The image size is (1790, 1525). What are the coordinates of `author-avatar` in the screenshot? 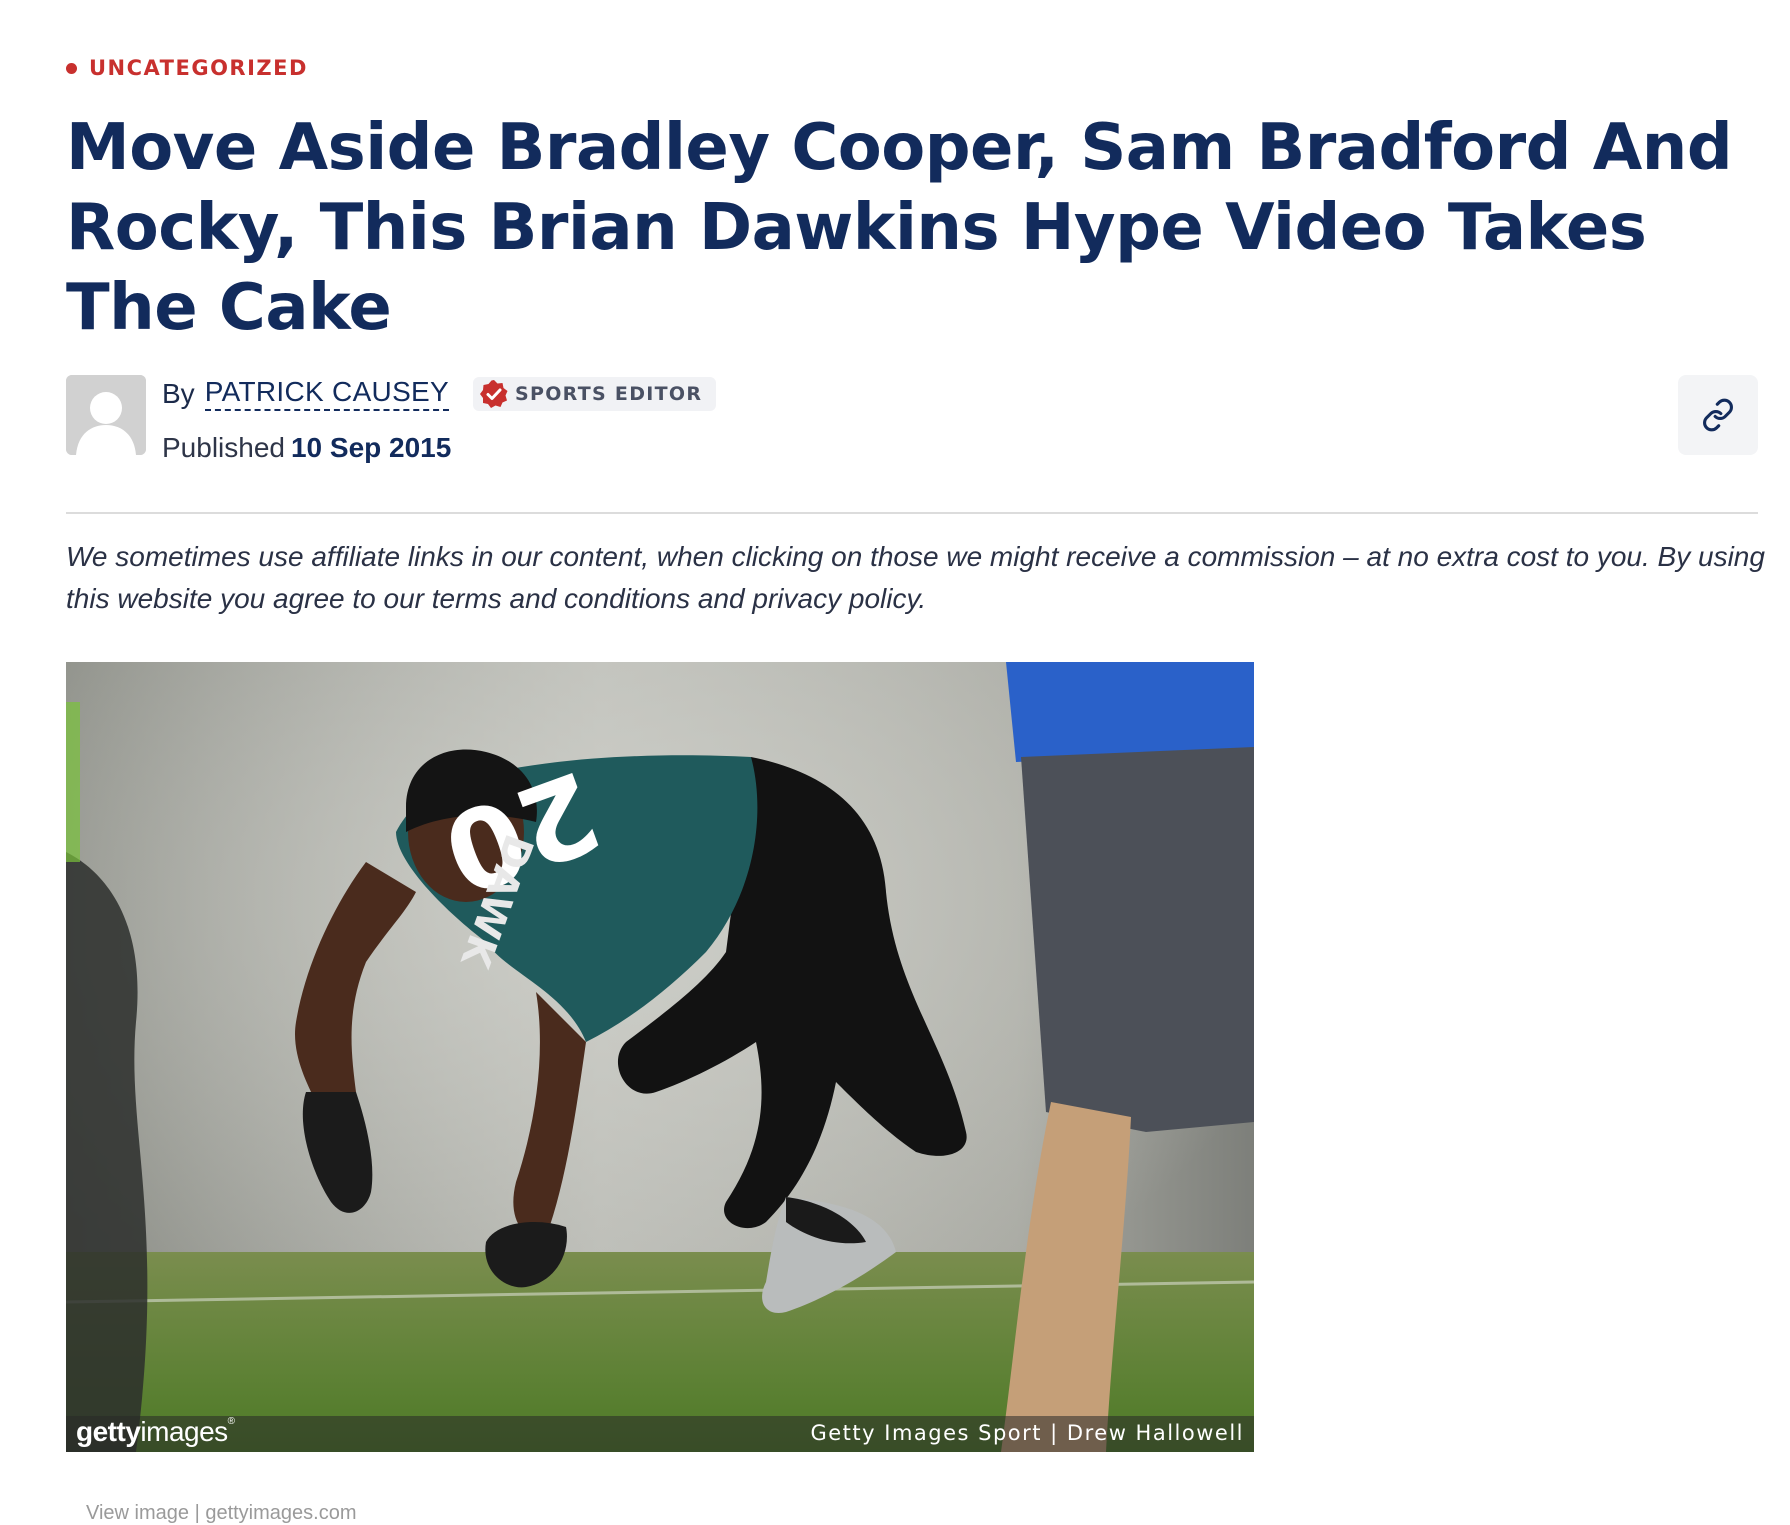 It's located at (106, 415).